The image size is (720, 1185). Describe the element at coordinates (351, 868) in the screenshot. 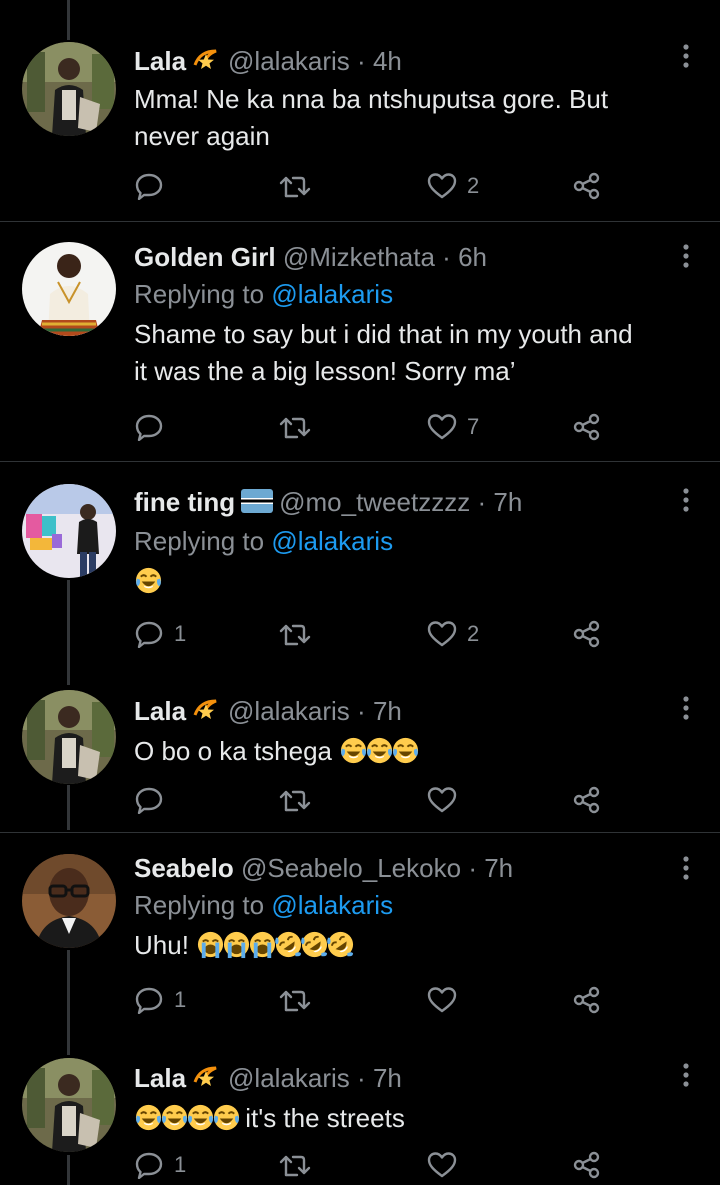

I see `user-handle: @Seabelo_Lekoko` at that location.